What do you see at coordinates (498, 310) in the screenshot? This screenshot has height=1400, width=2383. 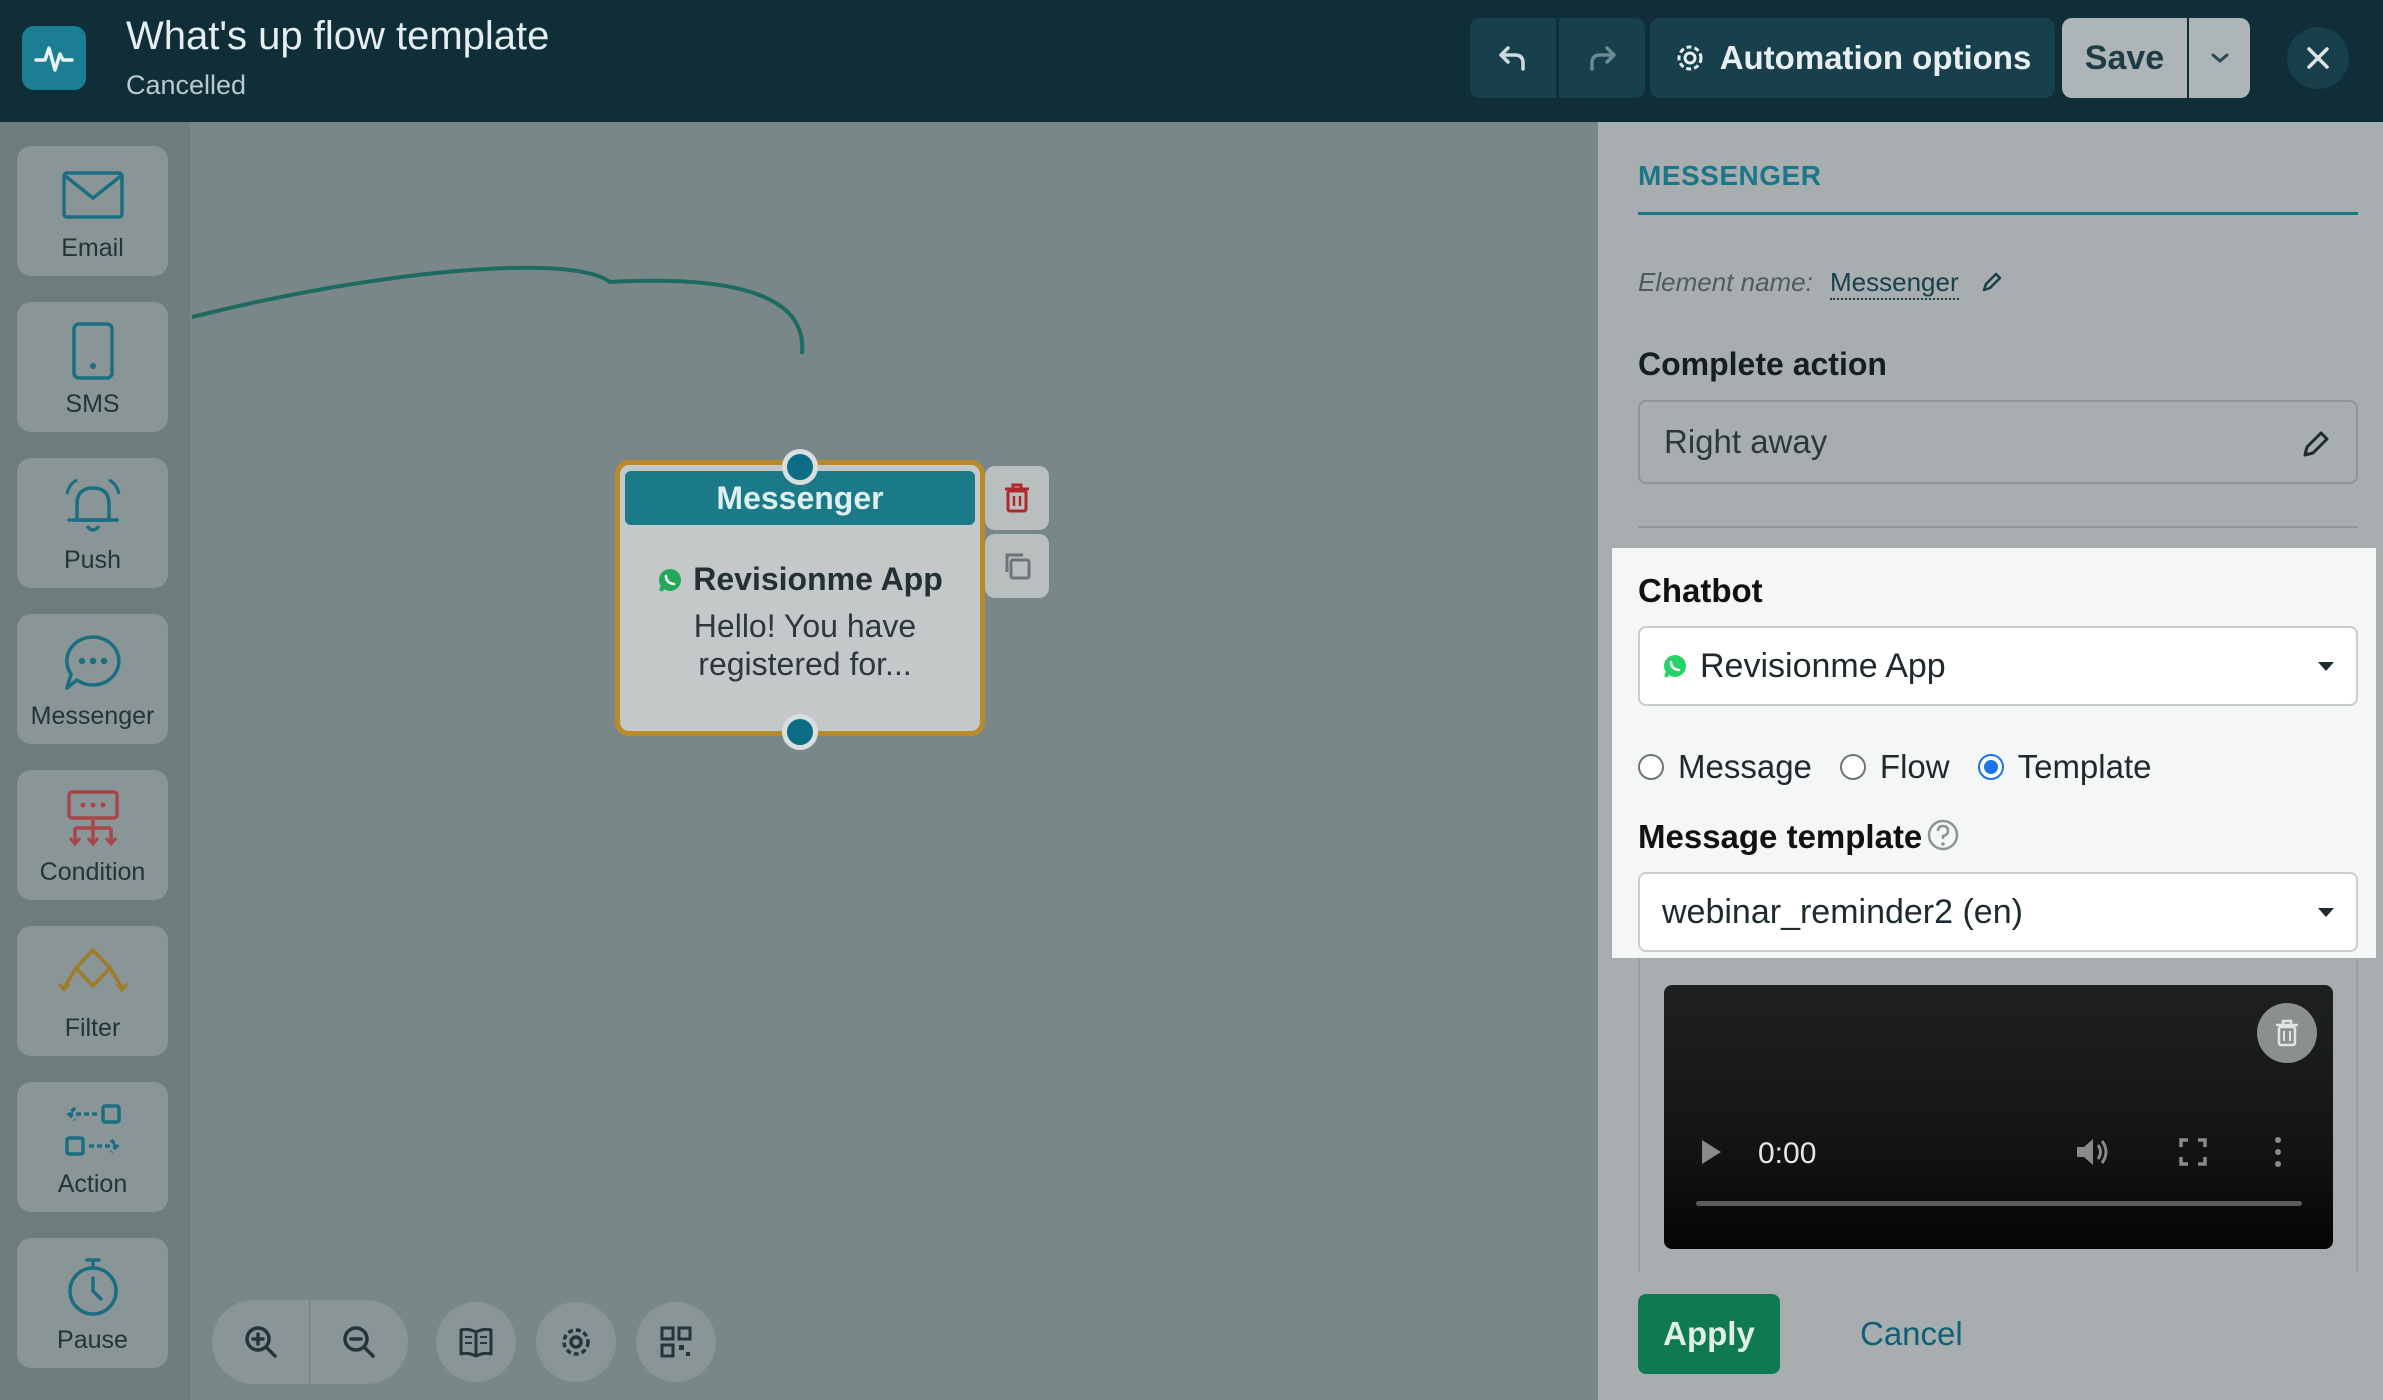 I see `connection-line` at bounding box center [498, 310].